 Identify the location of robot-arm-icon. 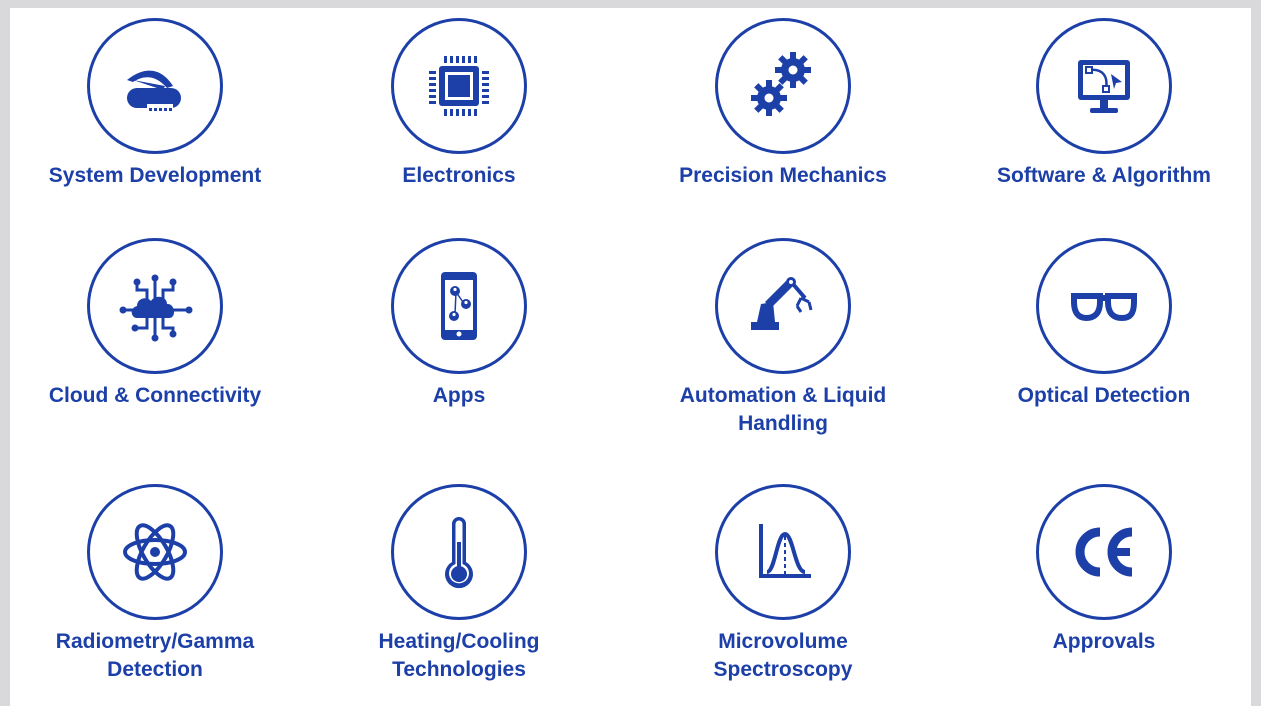
(782, 303).